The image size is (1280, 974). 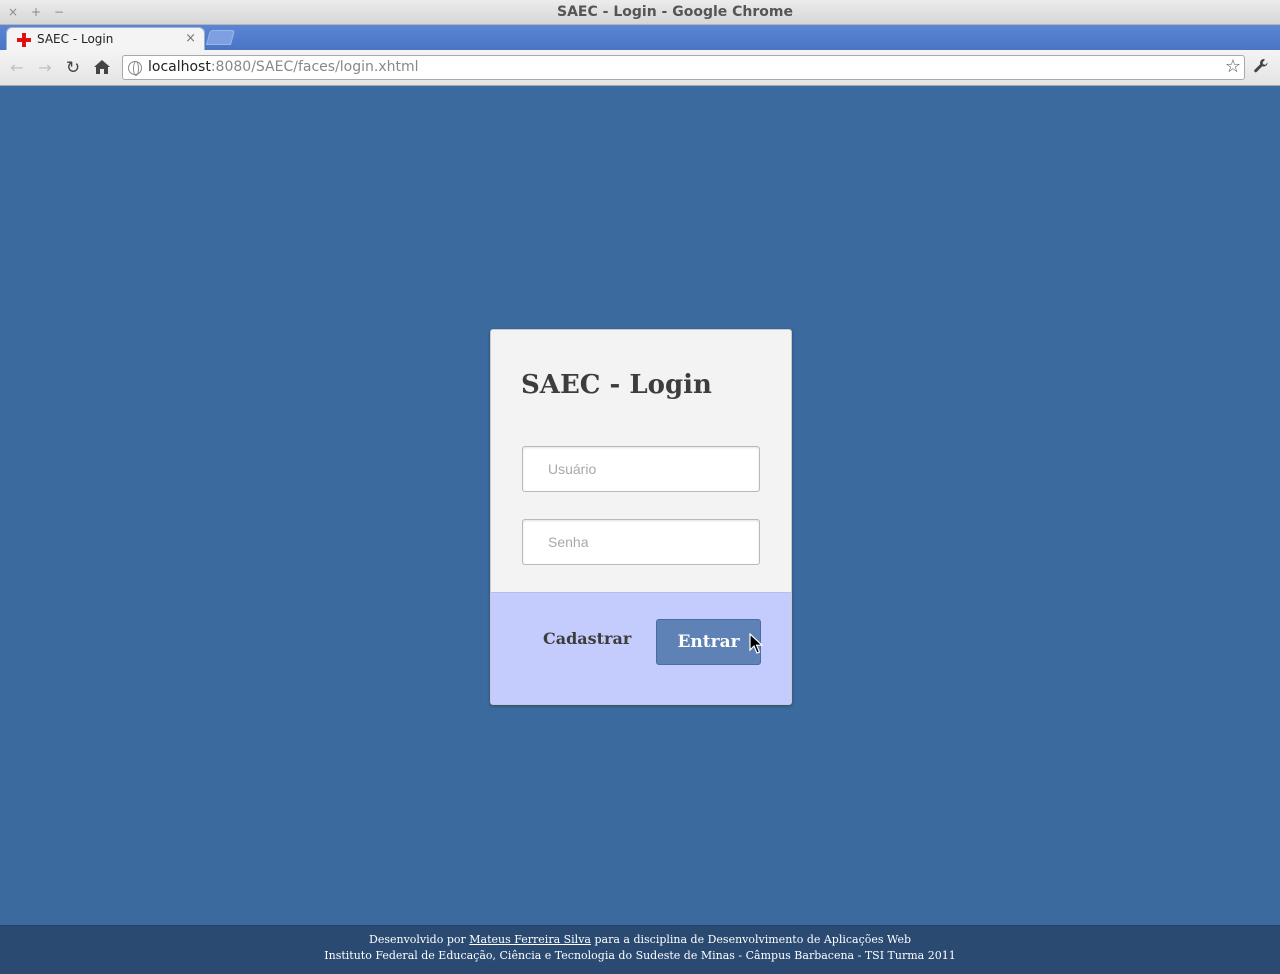 I want to click on window-controls: × + −, so click(x=36, y=12).